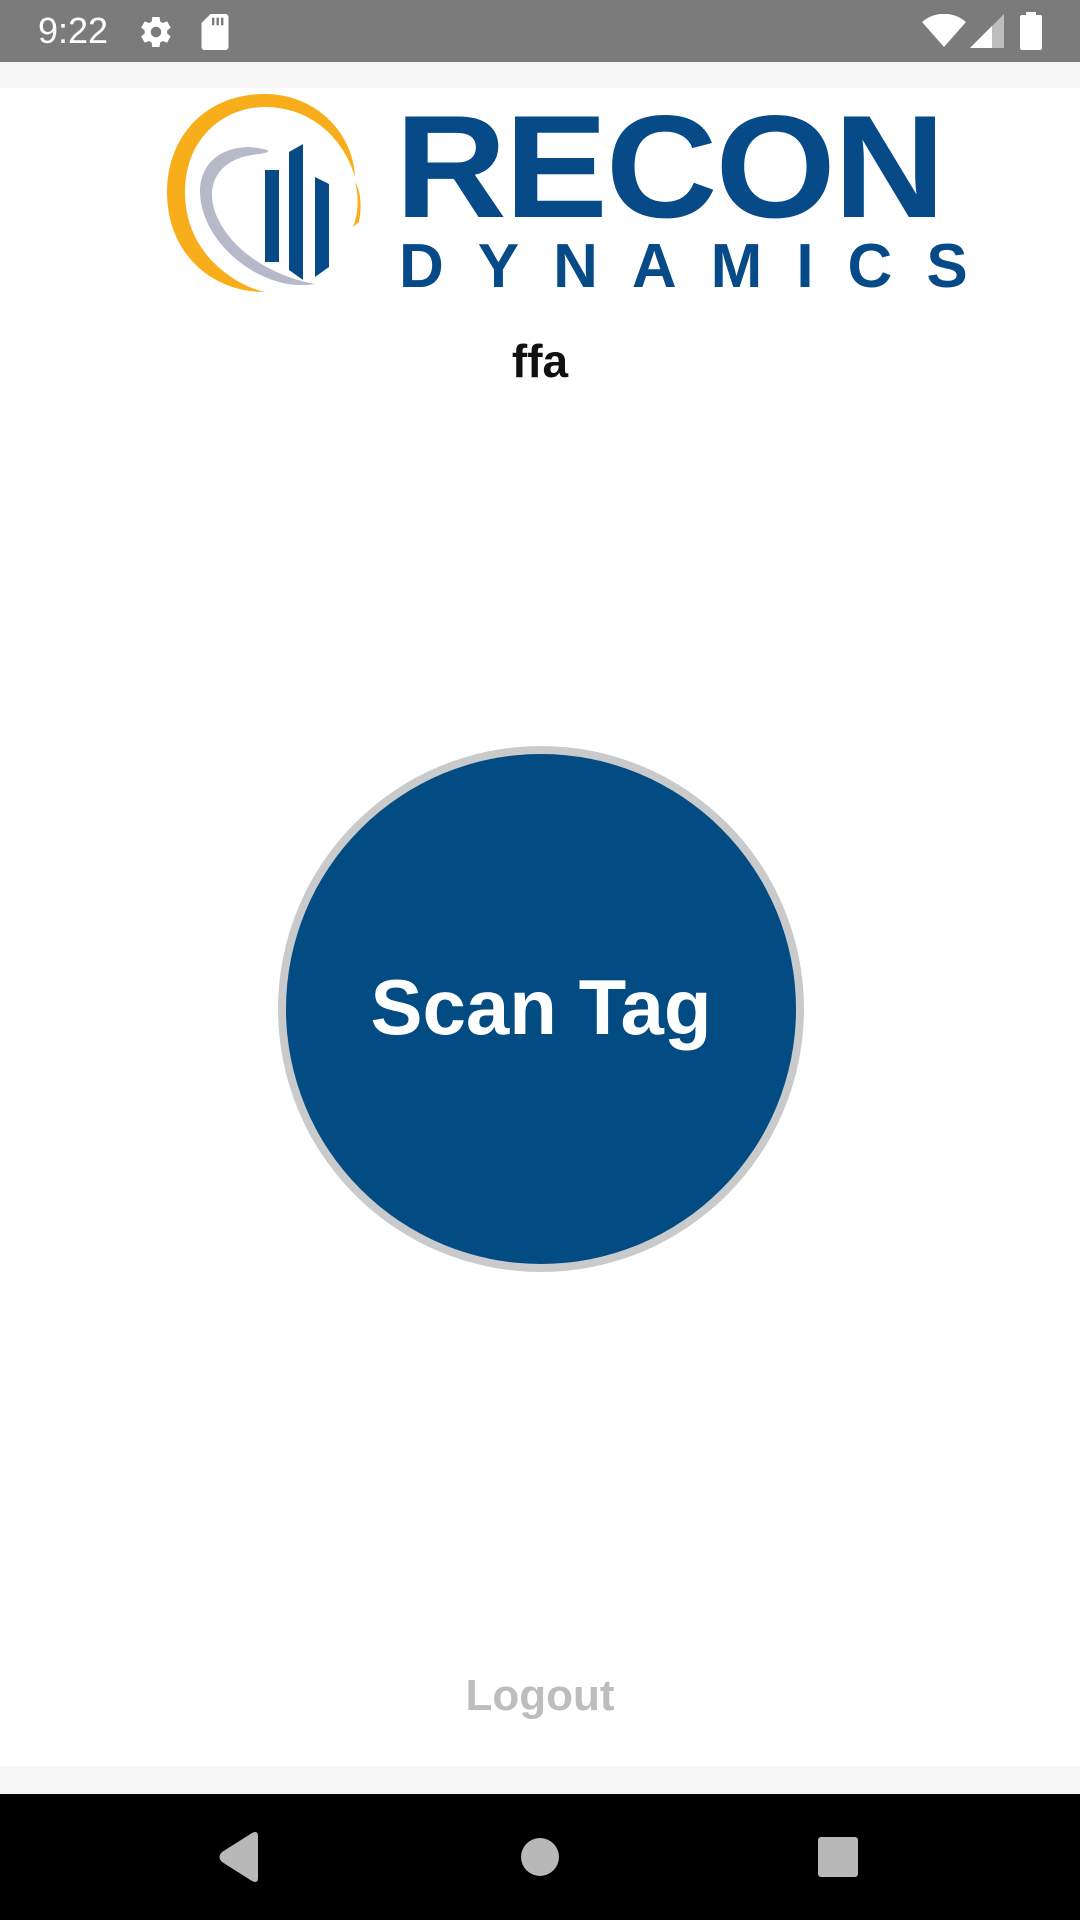  Describe the element at coordinates (944, 30) in the screenshot. I see `wifi-icon` at that location.